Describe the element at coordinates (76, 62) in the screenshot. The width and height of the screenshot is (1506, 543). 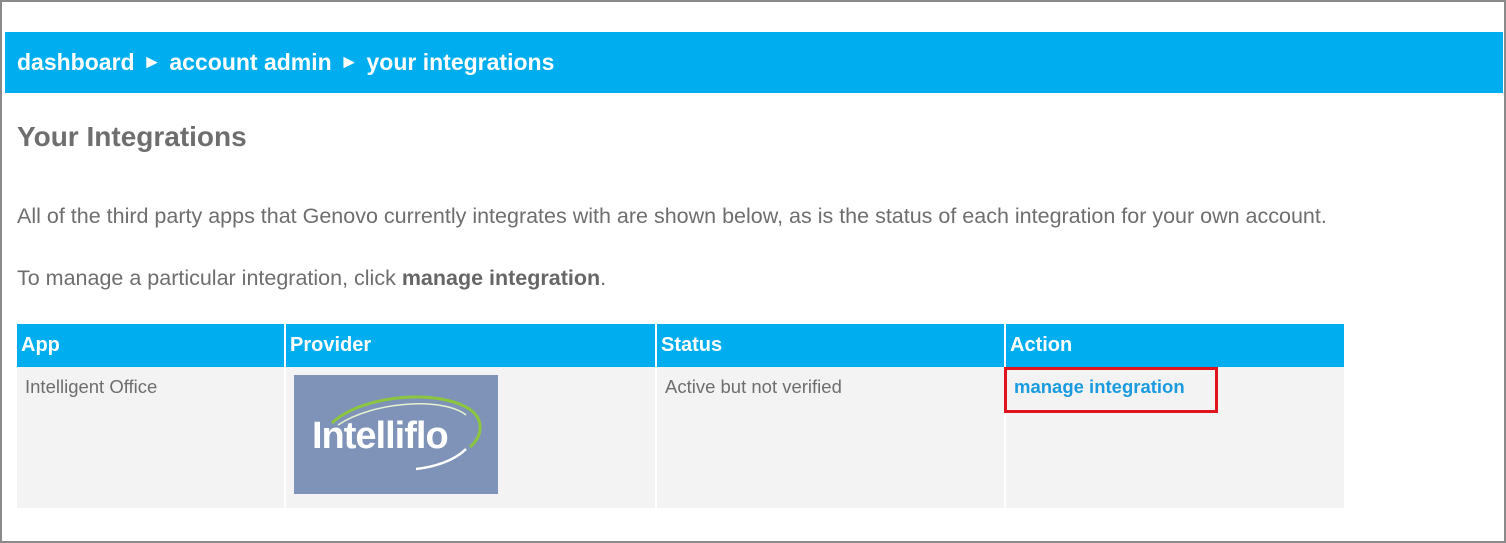
I see `breadcrumb-dashboard: dashboard` at that location.